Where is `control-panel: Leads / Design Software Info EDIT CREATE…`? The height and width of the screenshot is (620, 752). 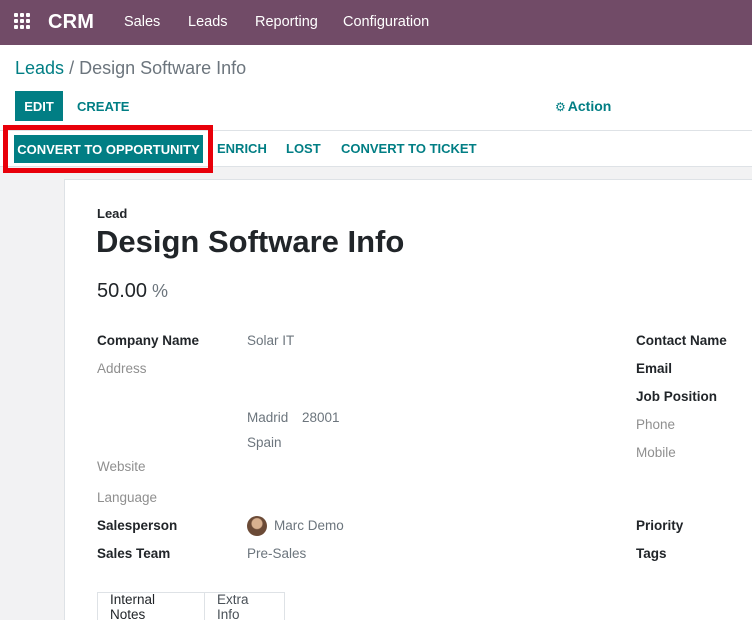
control-panel: Leads / Design Software Info EDIT CREATE… is located at coordinates (376, 88).